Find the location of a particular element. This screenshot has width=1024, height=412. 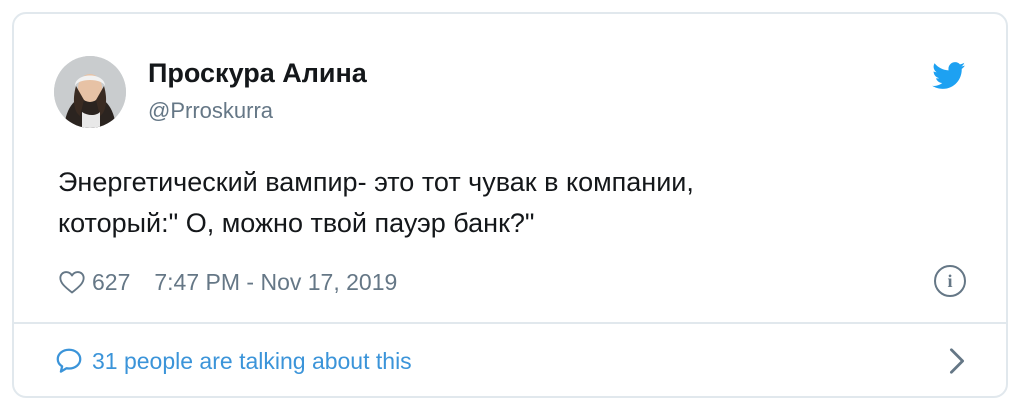

conversation-link: 31 people are talking about this is located at coordinates (233, 361).